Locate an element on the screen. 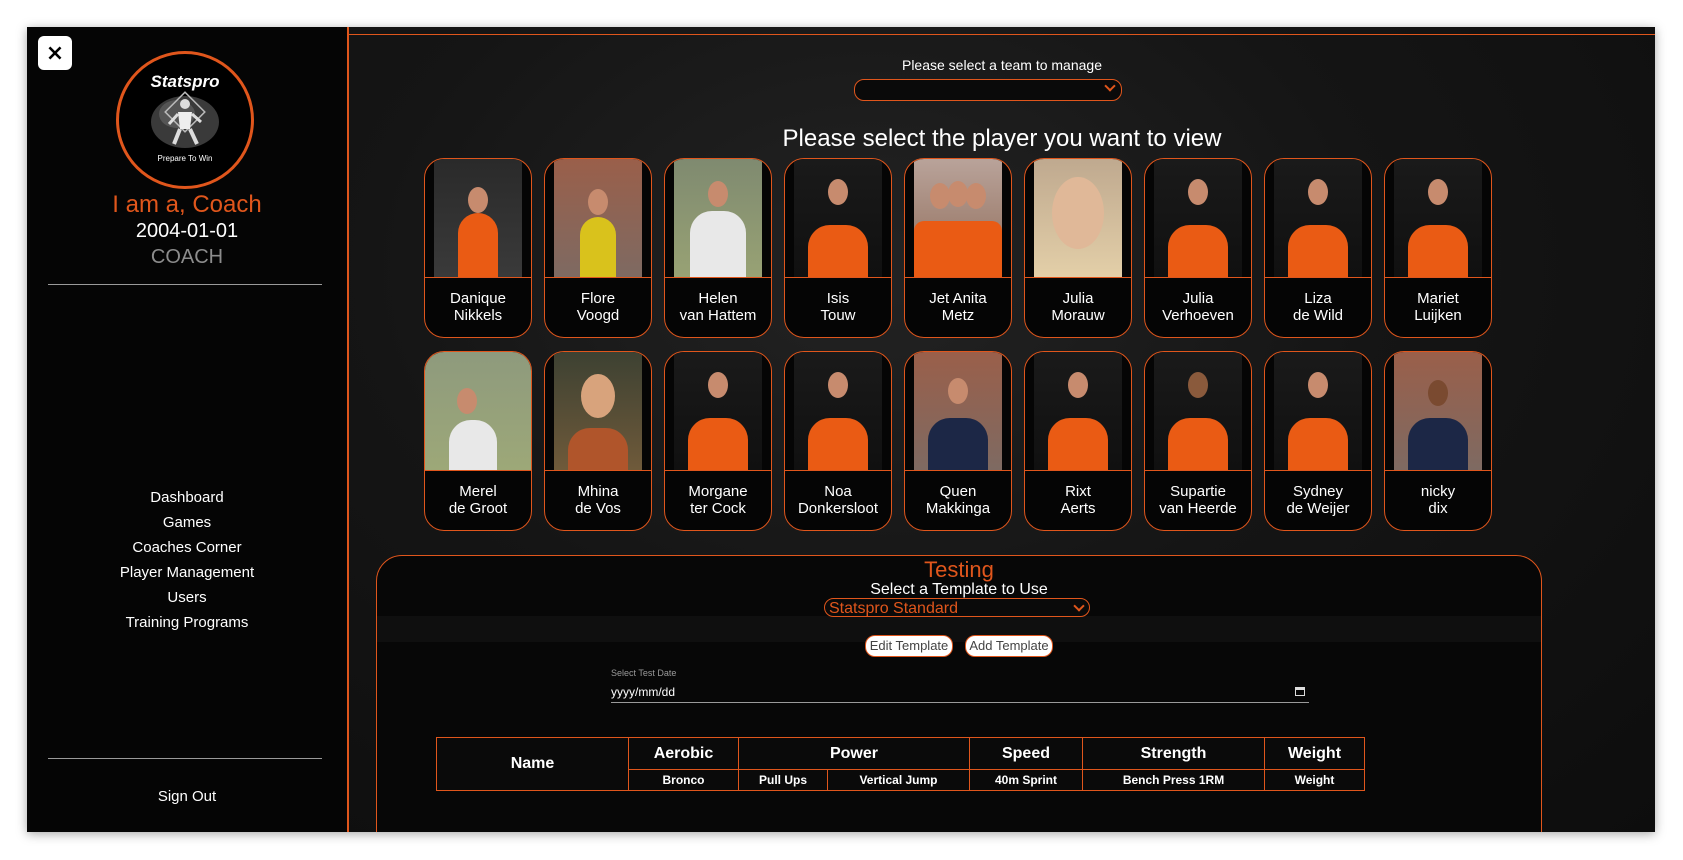 This screenshot has width=1683, height=860. player-name: Liza de Wild is located at coordinates (1318, 307).